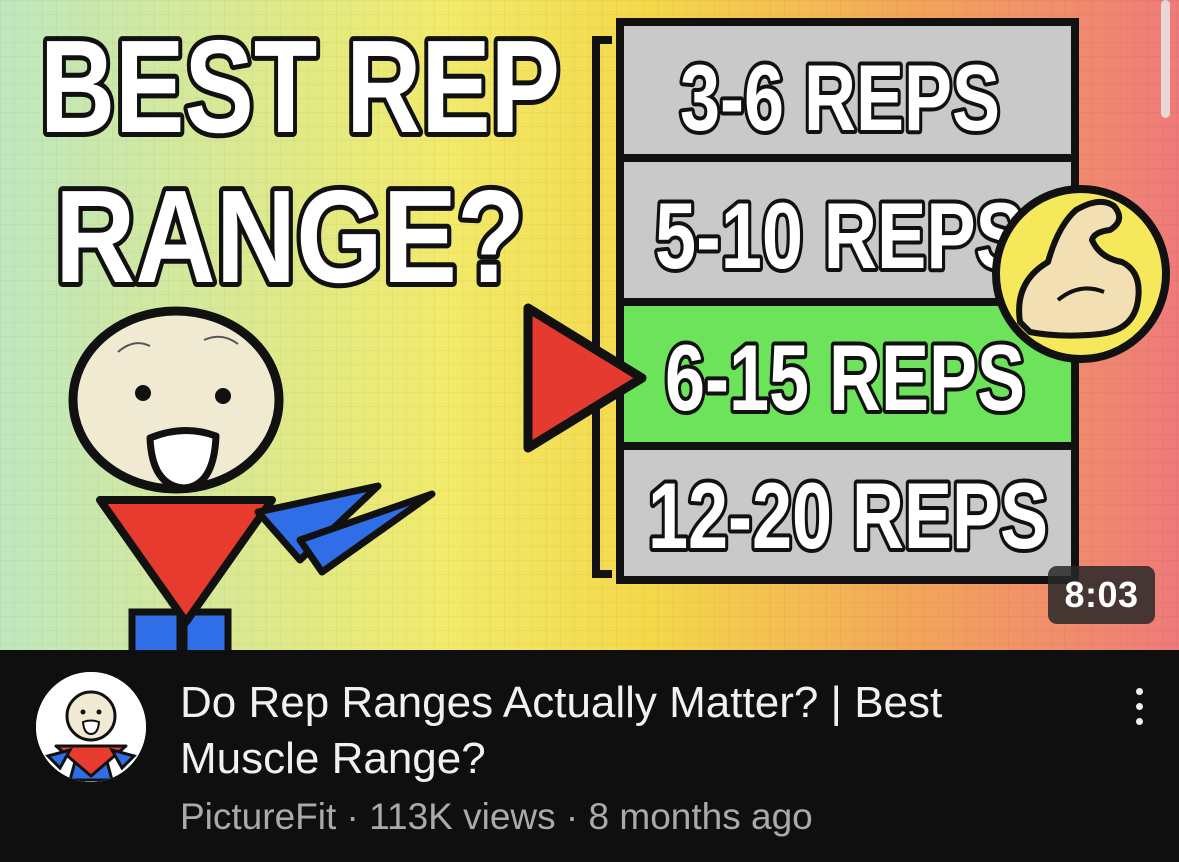 This screenshot has height=862, width=1179. I want to click on flexed-bicep-icon, so click(1081, 274).